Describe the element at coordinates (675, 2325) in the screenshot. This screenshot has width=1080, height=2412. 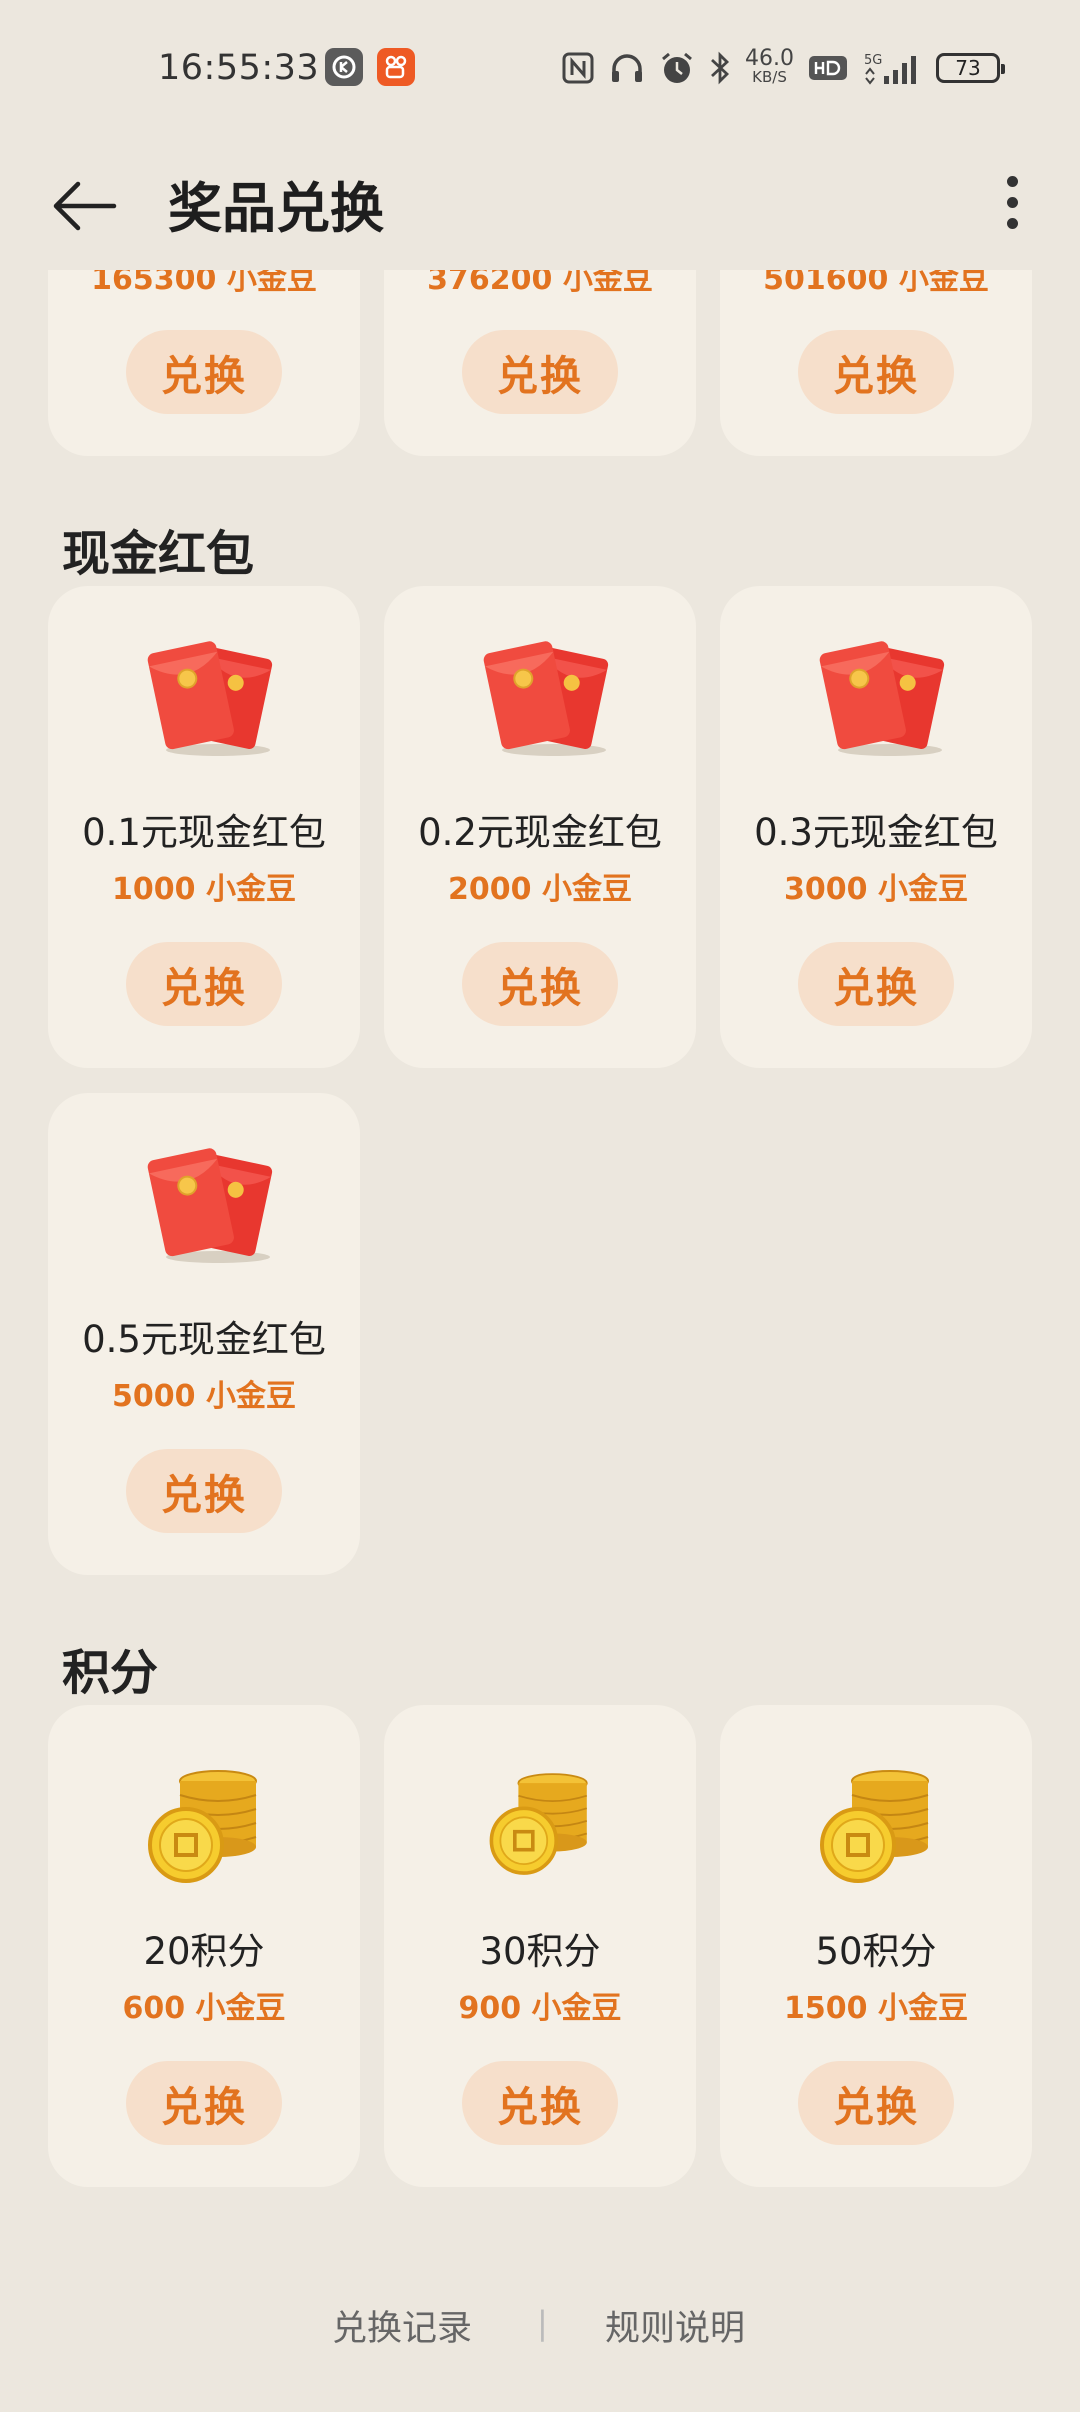
I see `rules-link: 规则说明` at that location.